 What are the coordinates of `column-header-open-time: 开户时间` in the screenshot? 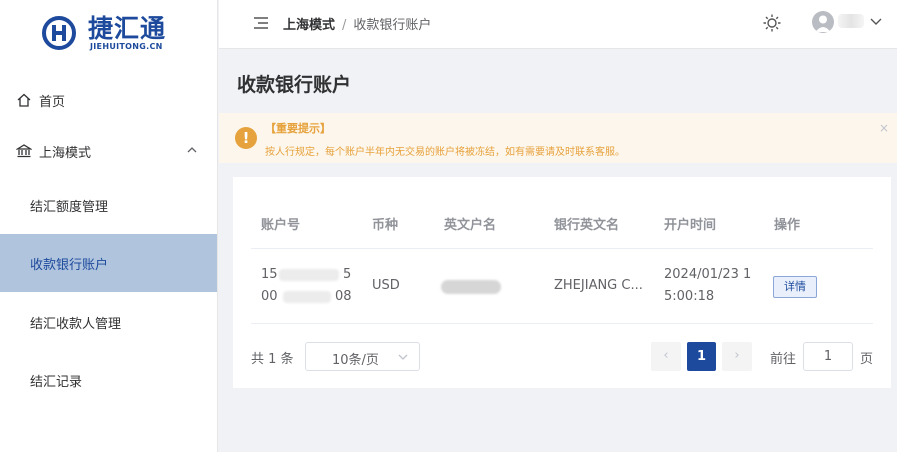 It's located at (690, 225).